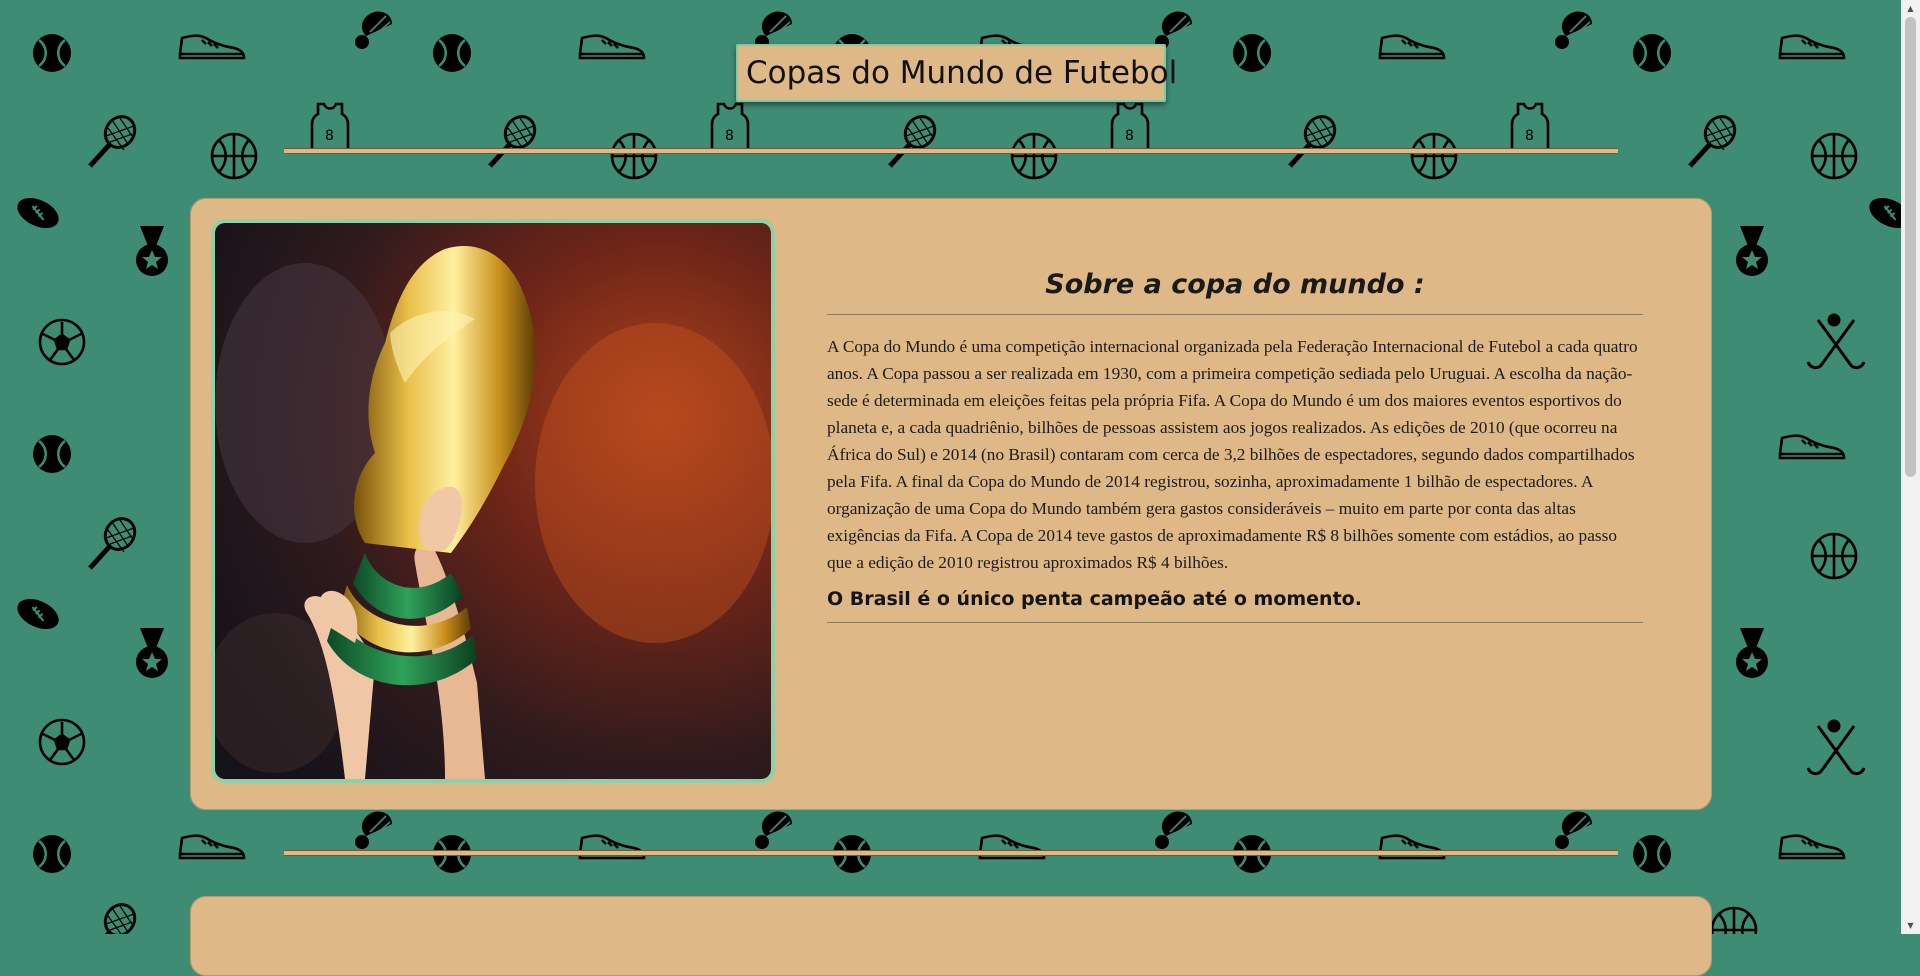  What do you see at coordinates (1910, 925) in the screenshot?
I see `scroll-down-icon: ▼` at bounding box center [1910, 925].